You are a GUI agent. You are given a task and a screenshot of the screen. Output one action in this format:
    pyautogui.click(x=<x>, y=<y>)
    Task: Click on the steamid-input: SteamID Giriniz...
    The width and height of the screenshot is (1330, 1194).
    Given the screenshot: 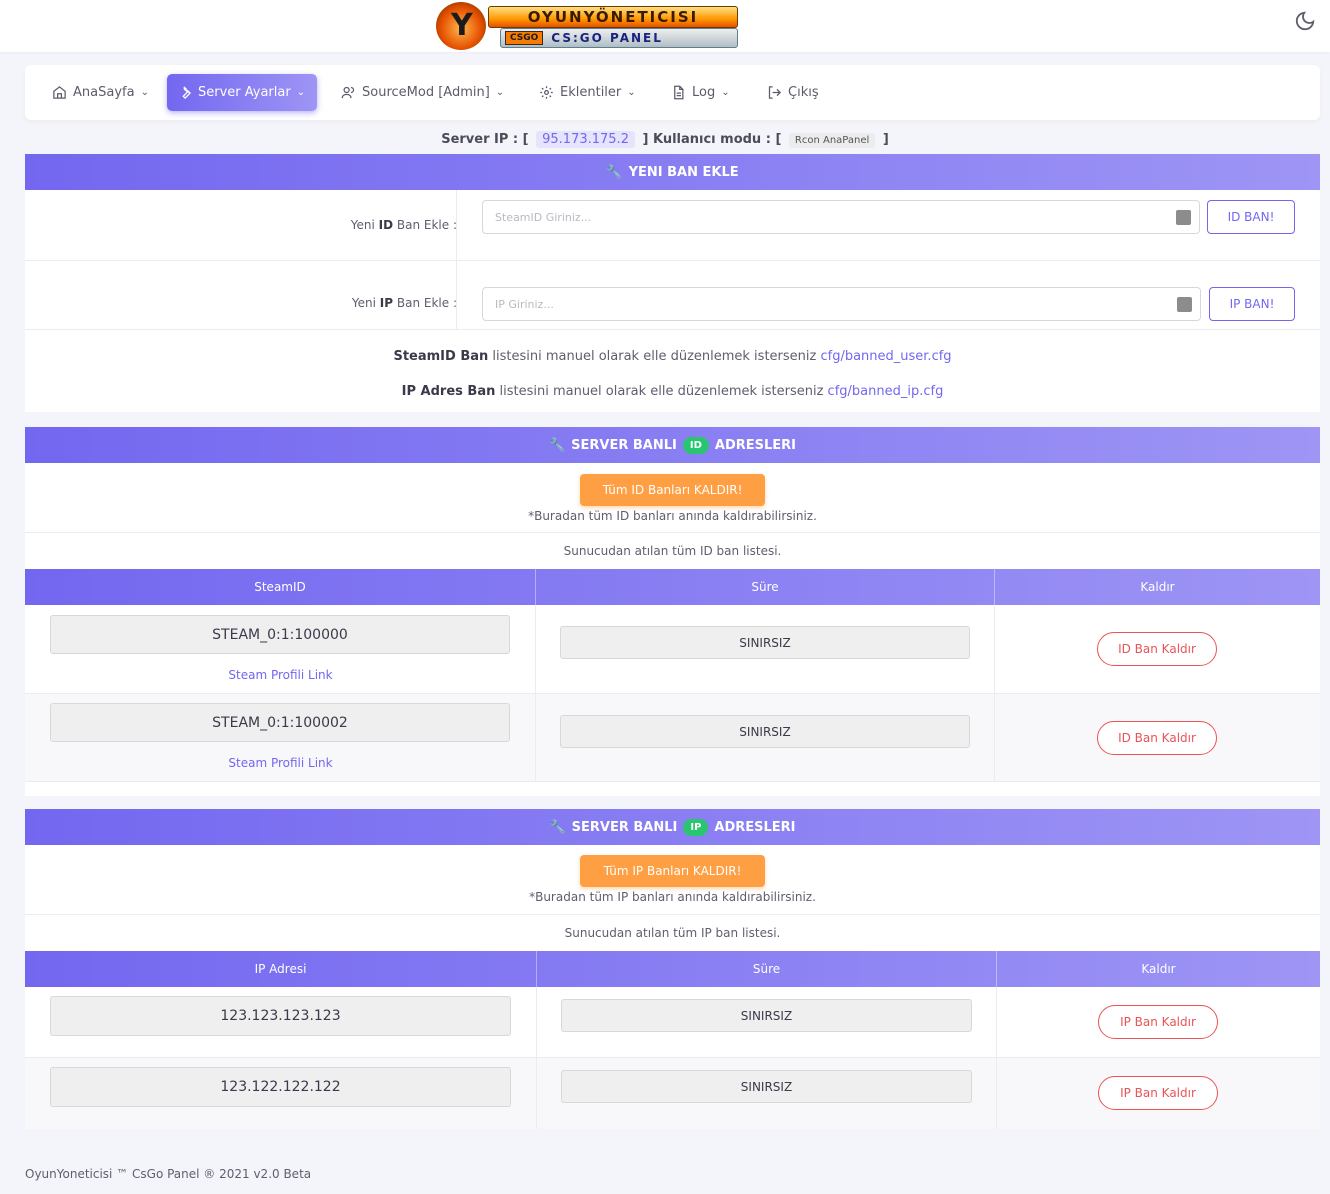 What is the action you would take?
    pyautogui.click(x=841, y=217)
    